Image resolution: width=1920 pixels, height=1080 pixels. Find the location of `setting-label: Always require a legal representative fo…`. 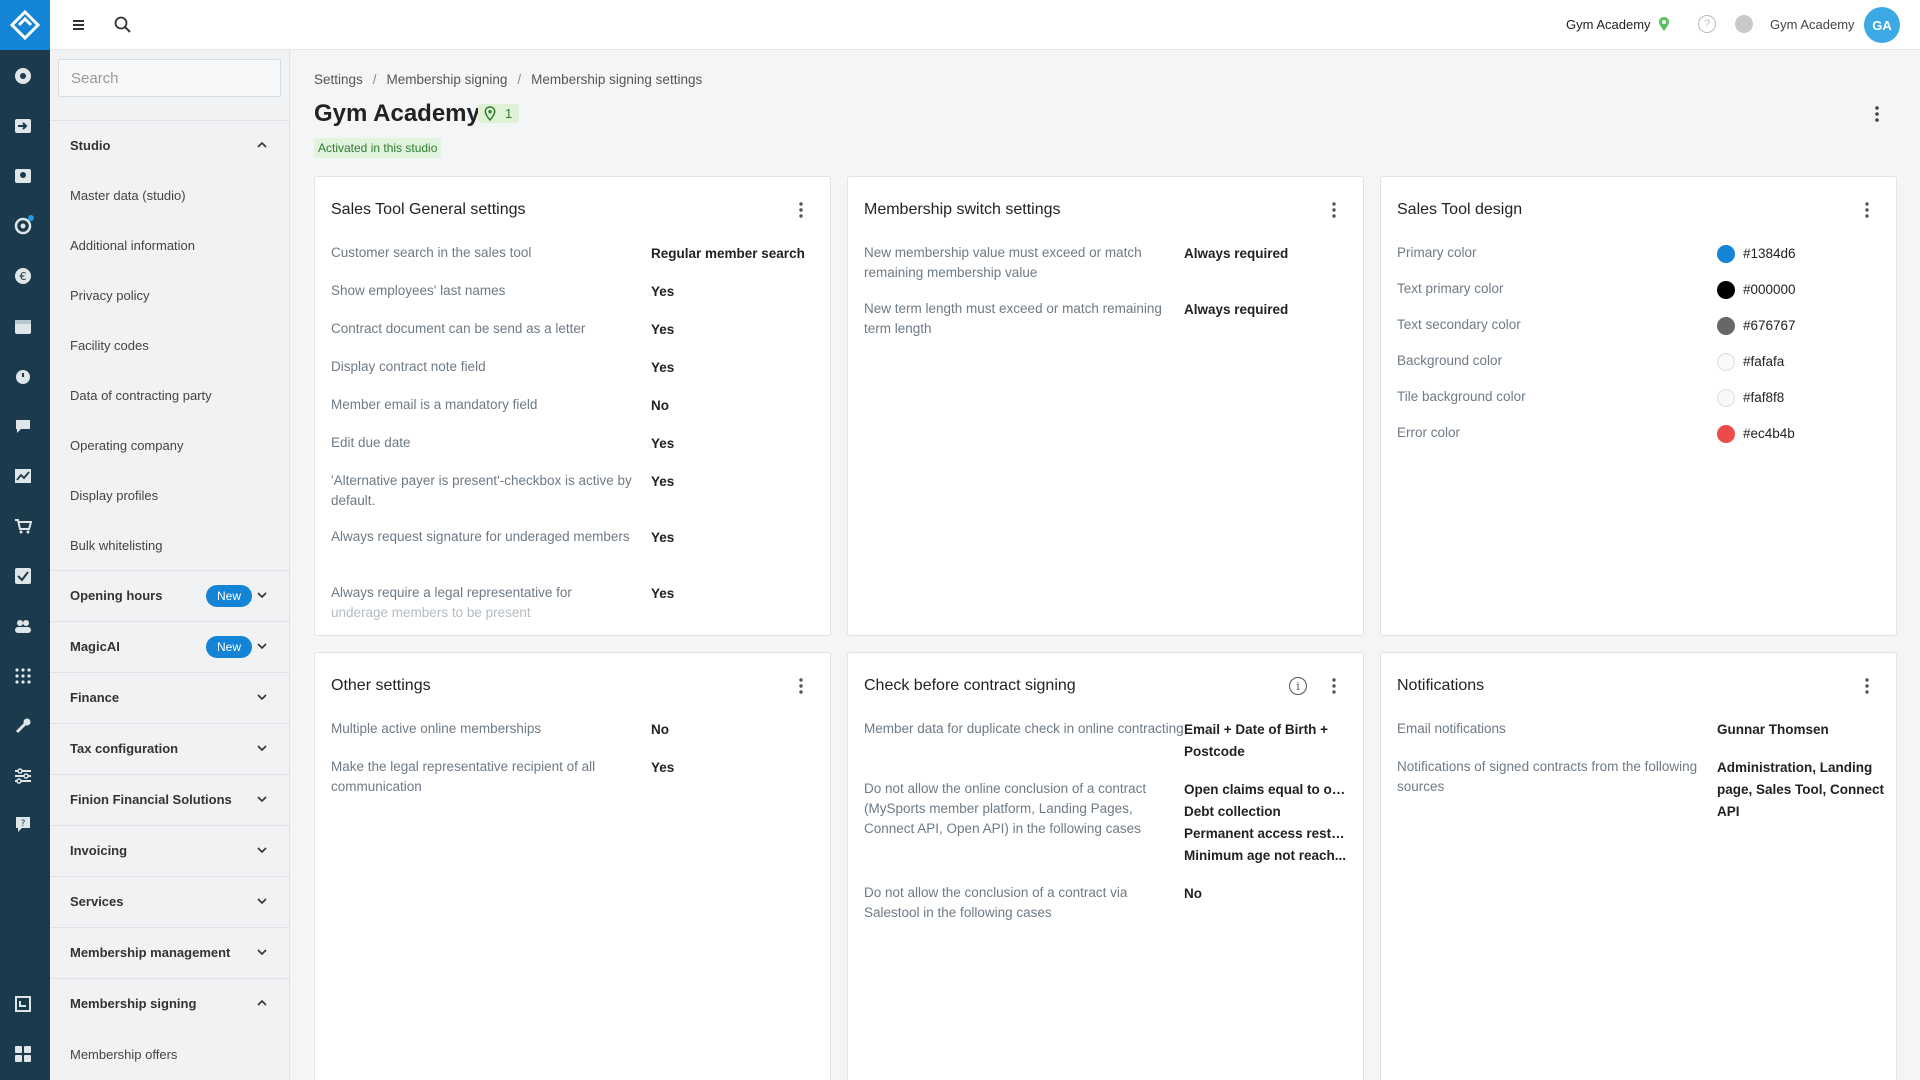

setting-label: Always require a legal representative fo… is located at coordinates (491, 603).